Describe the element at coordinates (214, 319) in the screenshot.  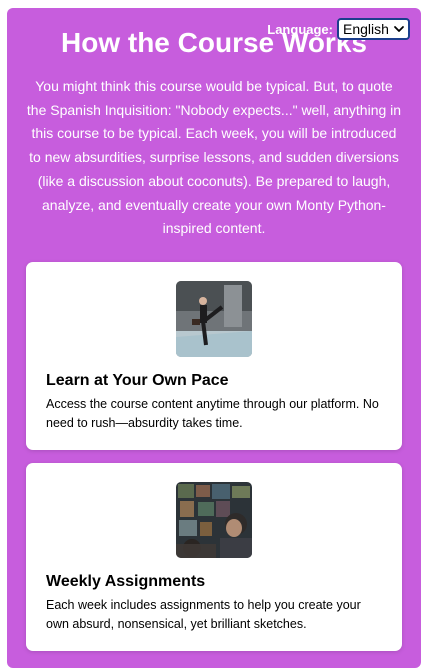
I see `silly-walk-image` at that location.